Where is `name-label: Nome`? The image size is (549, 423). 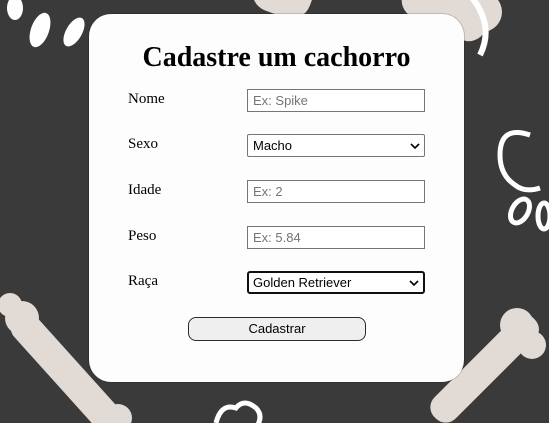
name-label: Nome is located at coordinates (146, 99).